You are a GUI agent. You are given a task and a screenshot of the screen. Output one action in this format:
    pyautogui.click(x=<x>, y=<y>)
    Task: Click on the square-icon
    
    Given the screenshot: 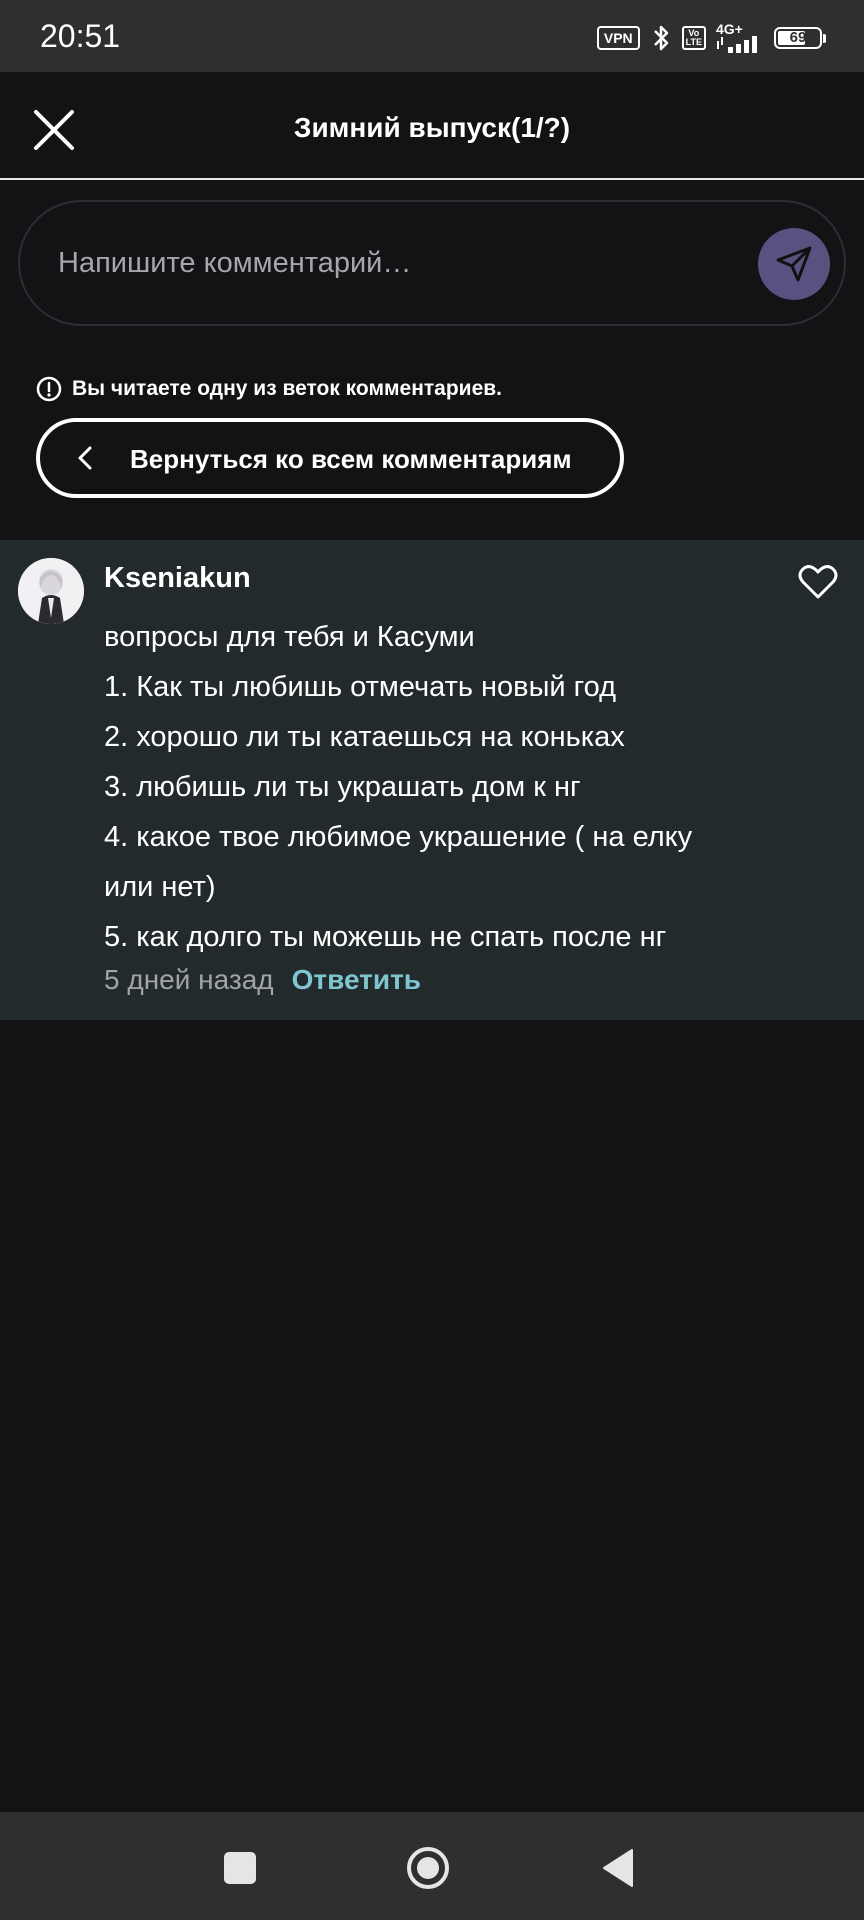 What is the action you would take?
    pyautogui.click(x=240, y=1868)
    